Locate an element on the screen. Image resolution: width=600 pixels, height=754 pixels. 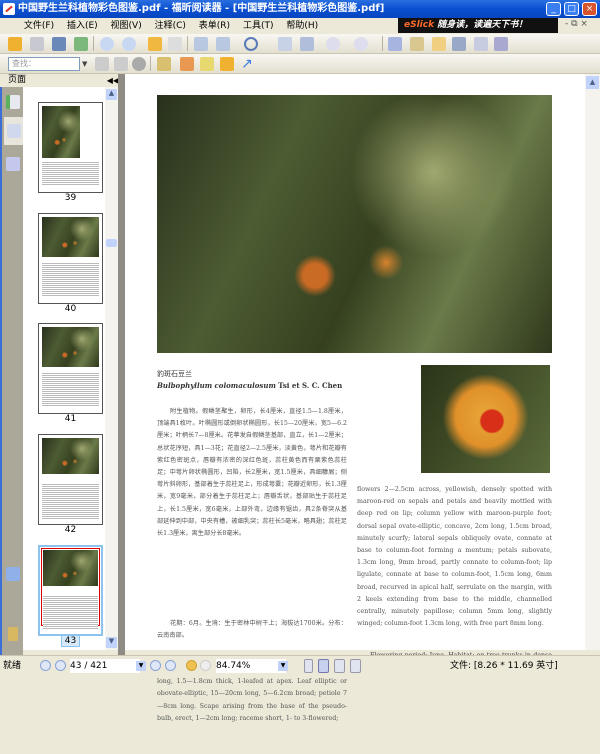
pointer-icon is located at coordinates (439, 44).